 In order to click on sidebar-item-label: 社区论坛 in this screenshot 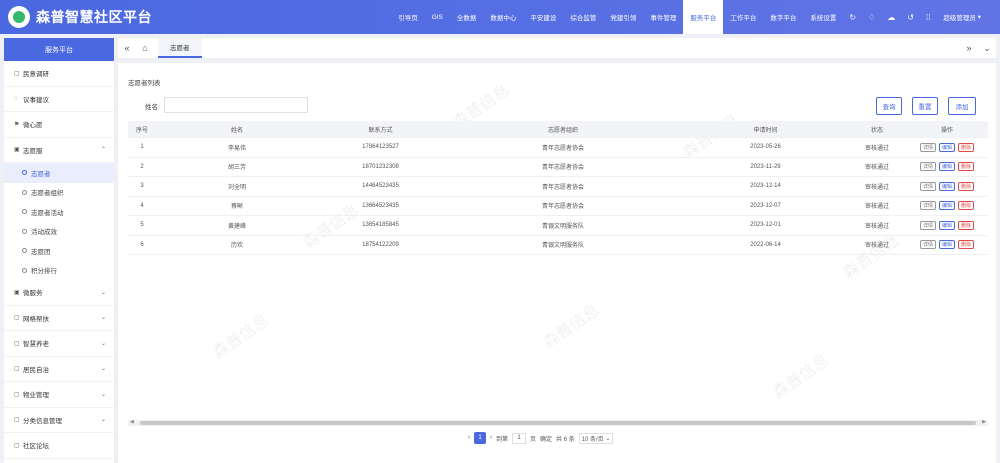, I will do `click(36, 447)`.